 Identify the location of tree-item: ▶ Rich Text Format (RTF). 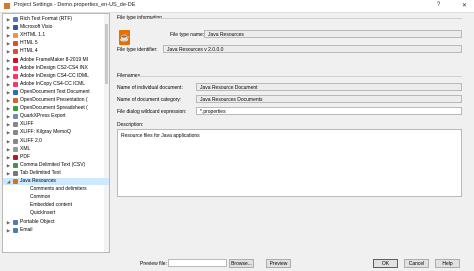
(56, 19).